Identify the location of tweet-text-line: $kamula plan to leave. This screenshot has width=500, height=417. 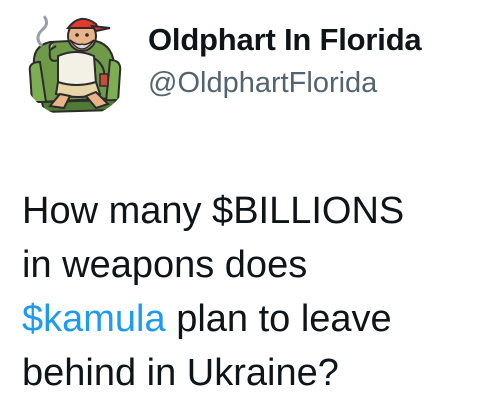
(257, 319).